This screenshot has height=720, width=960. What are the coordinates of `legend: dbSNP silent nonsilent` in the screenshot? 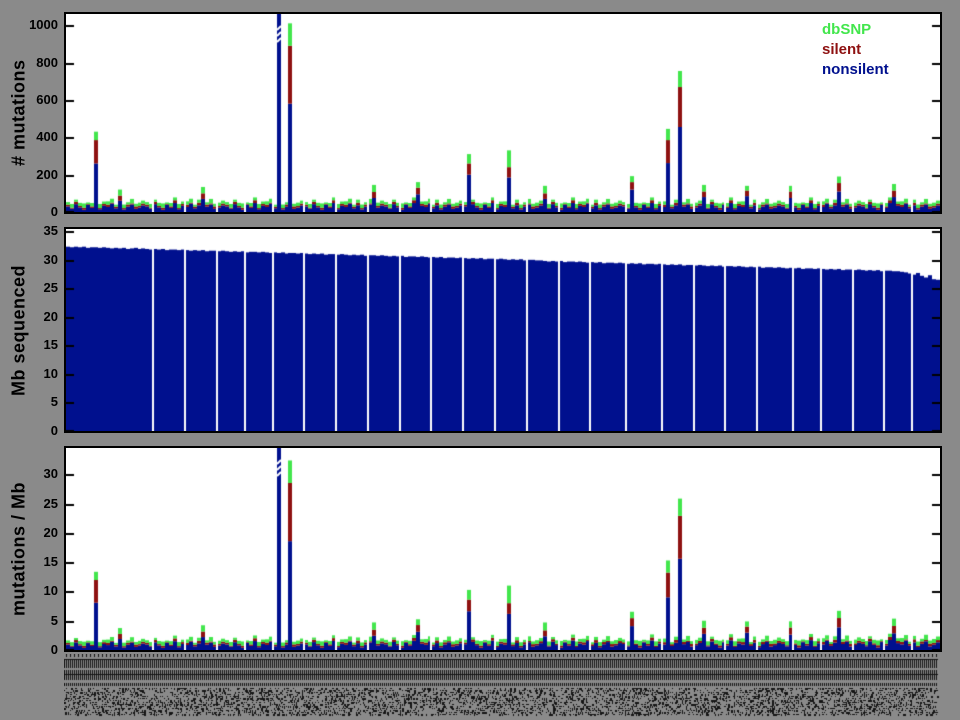 It's located at (855, 50).